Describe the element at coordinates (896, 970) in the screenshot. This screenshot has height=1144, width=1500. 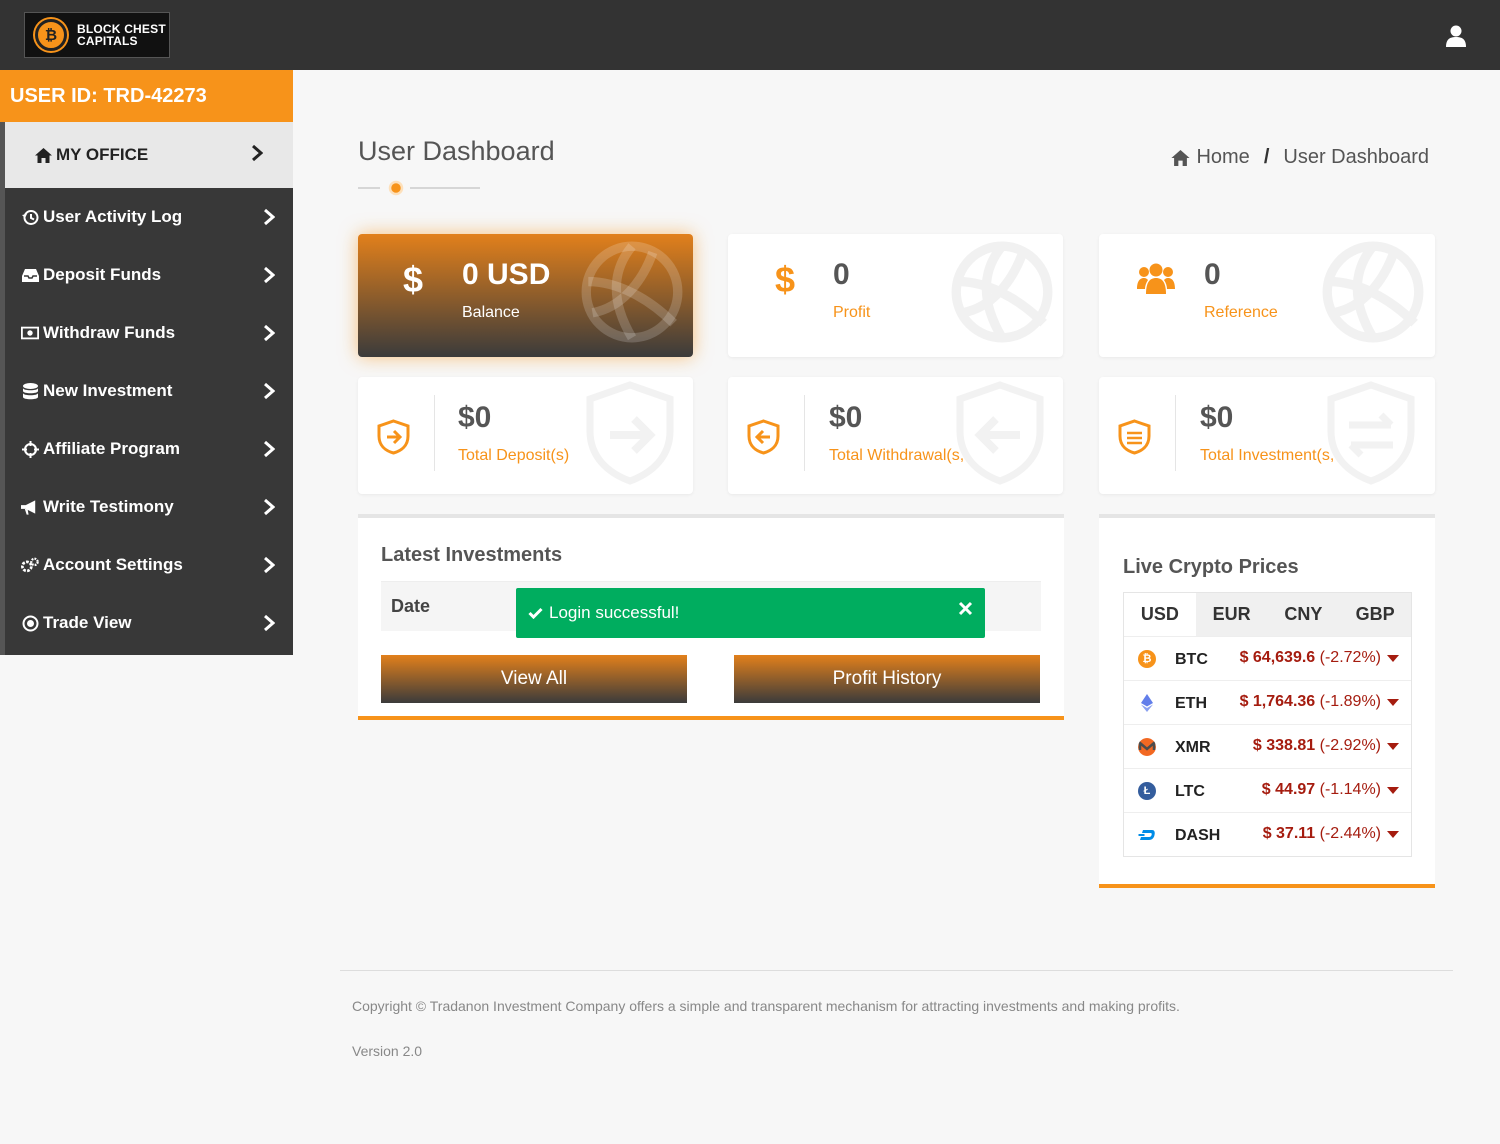
I see `footer-divider` at that location.